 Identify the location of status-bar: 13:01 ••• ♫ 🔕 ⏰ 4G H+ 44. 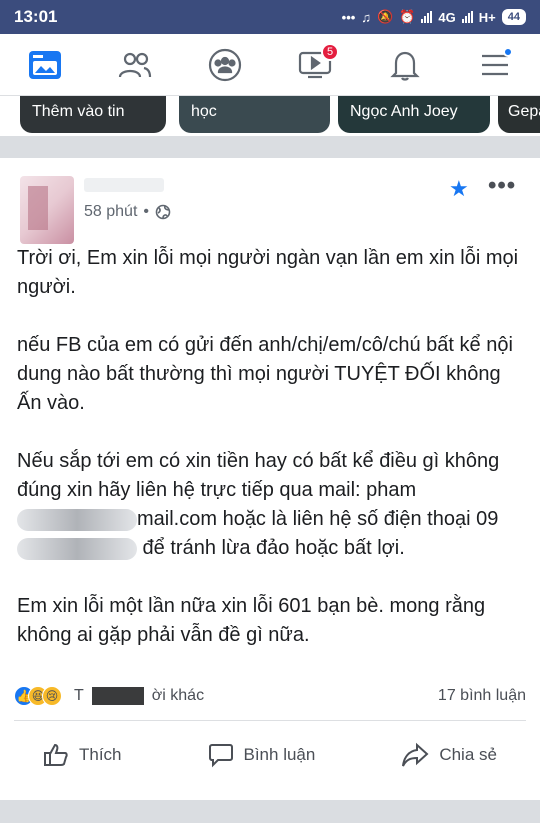
(270, 17).